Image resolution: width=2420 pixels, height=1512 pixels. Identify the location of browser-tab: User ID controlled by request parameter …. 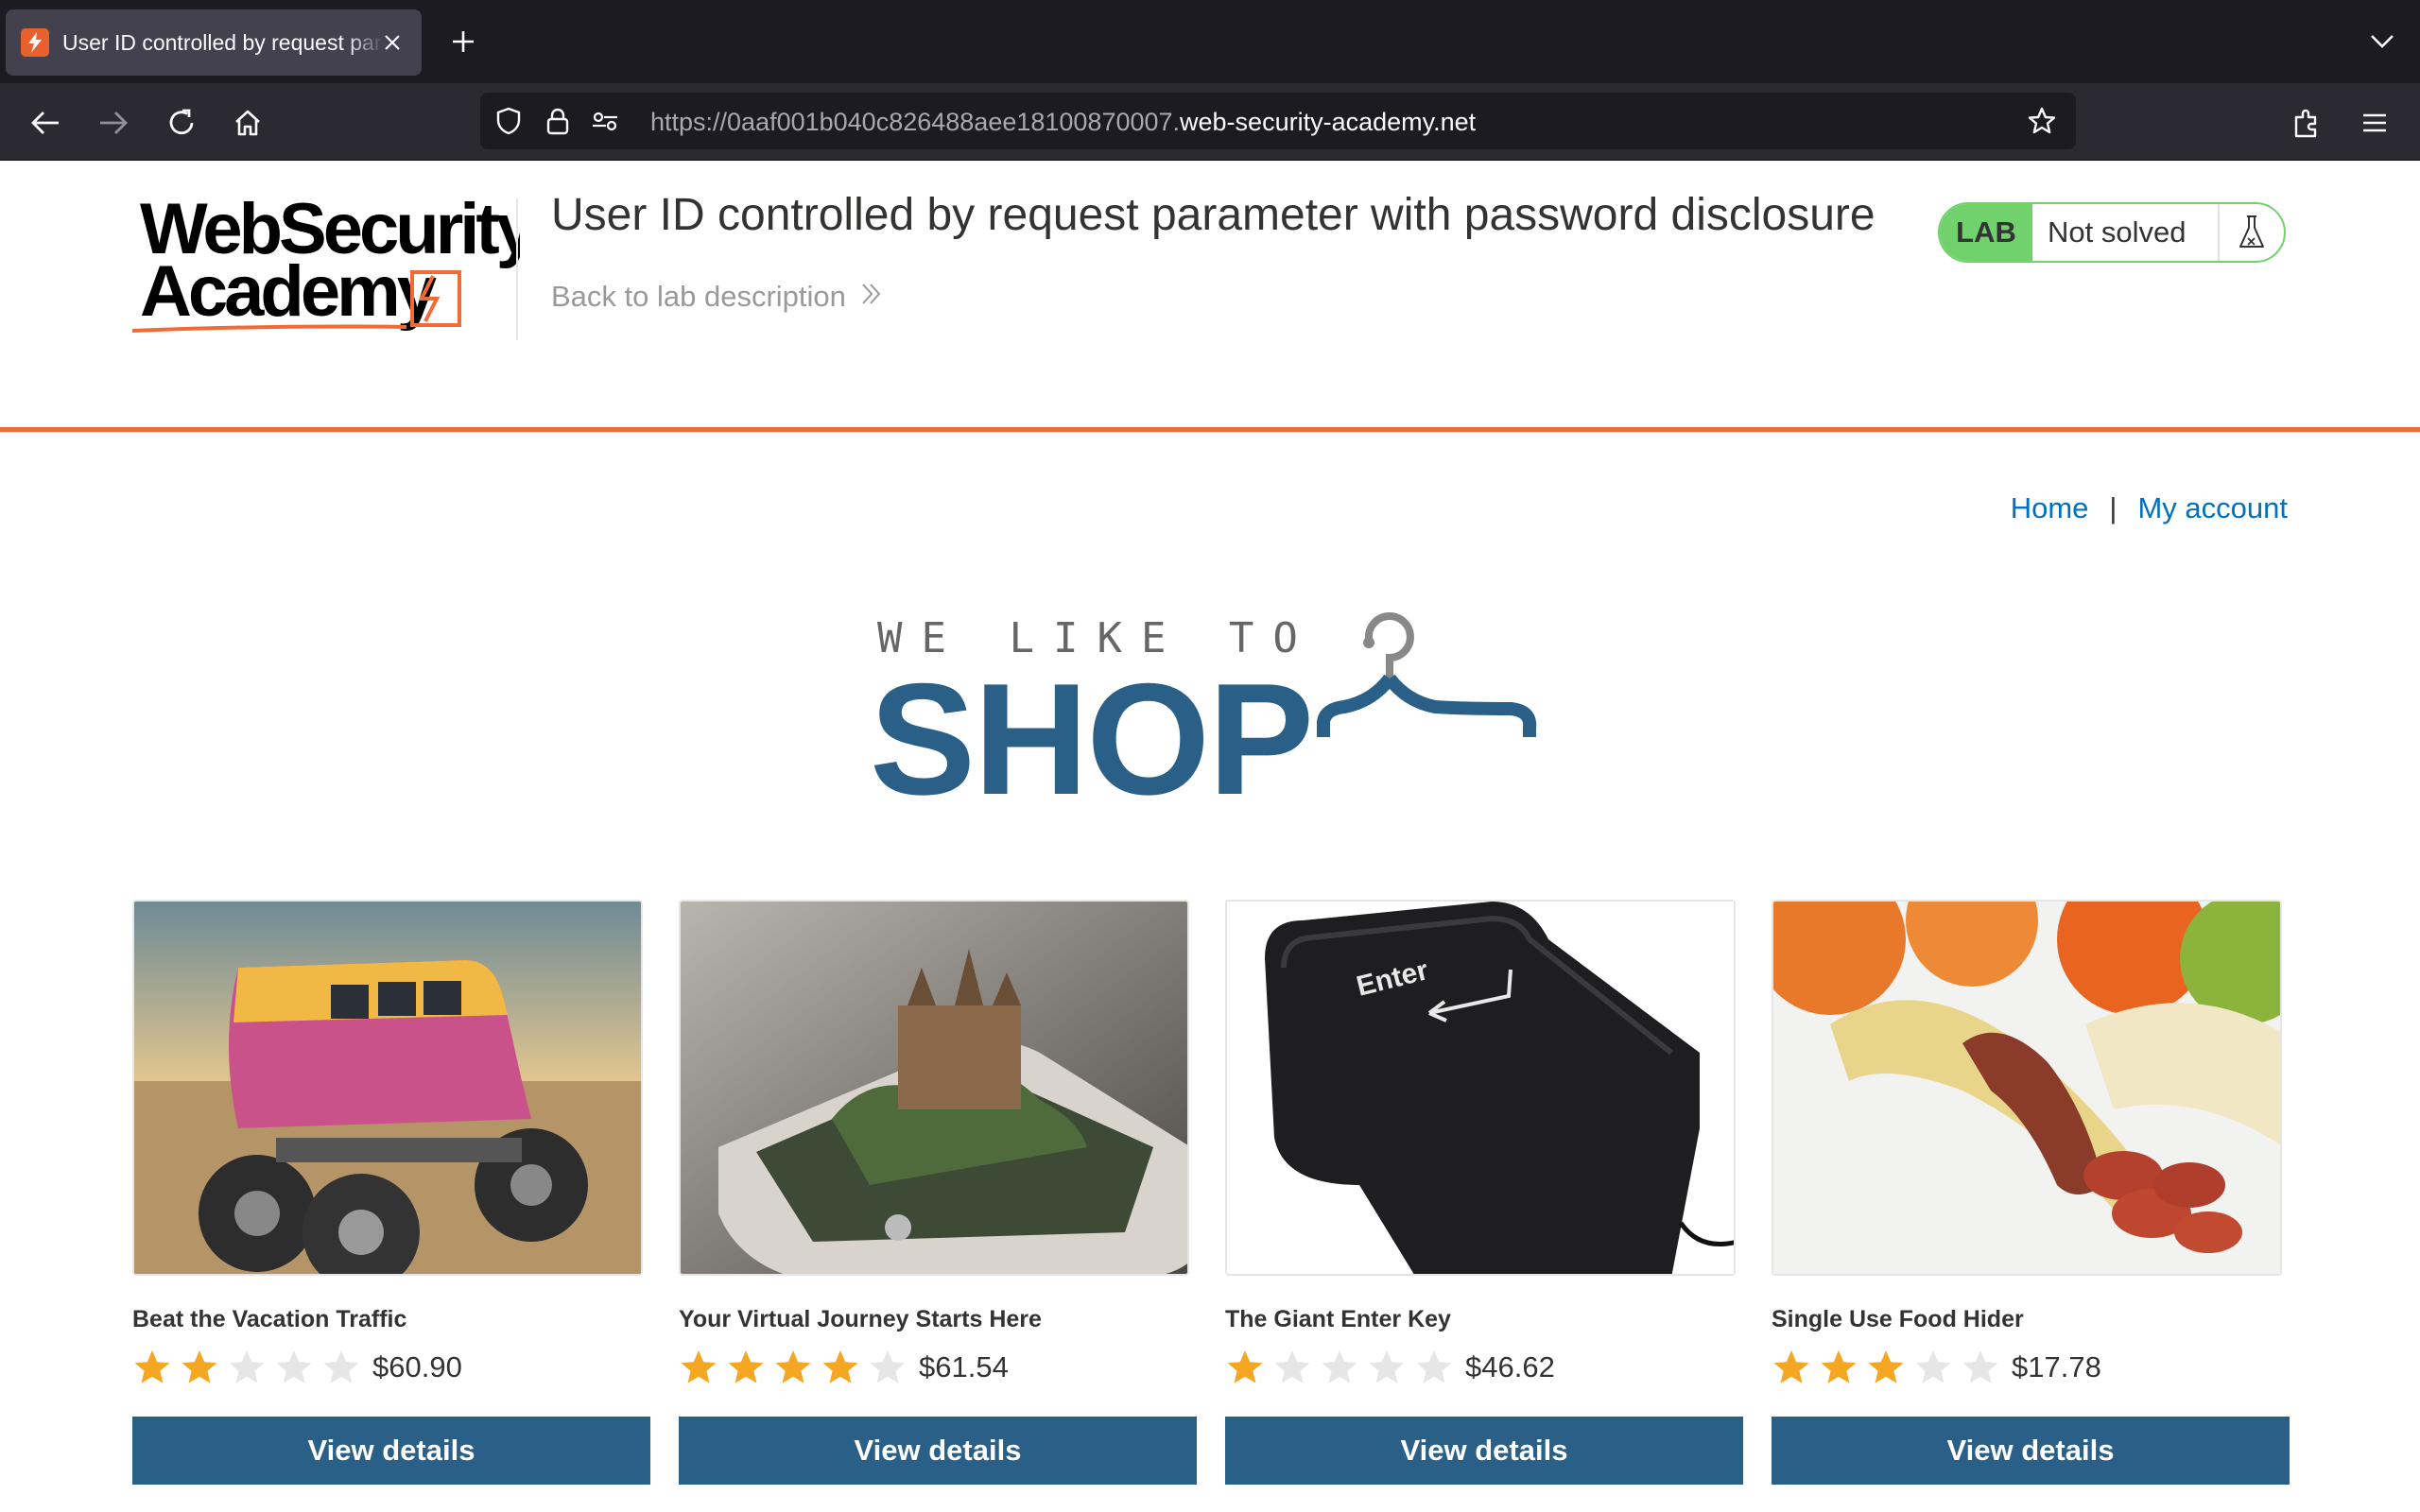
(214, 42).